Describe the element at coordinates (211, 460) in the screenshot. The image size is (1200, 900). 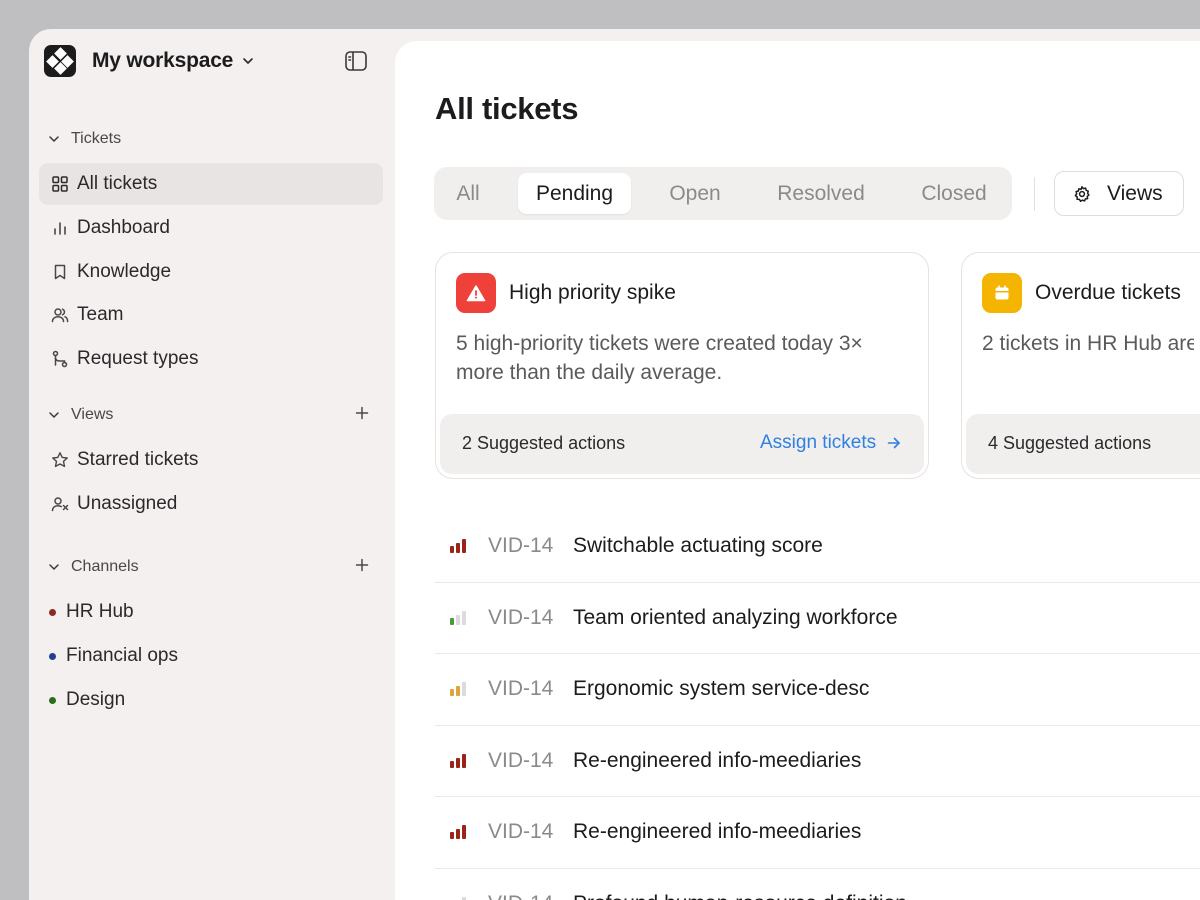
I see `sidebar-item-starred-tickets: Starred tickets` at that location.